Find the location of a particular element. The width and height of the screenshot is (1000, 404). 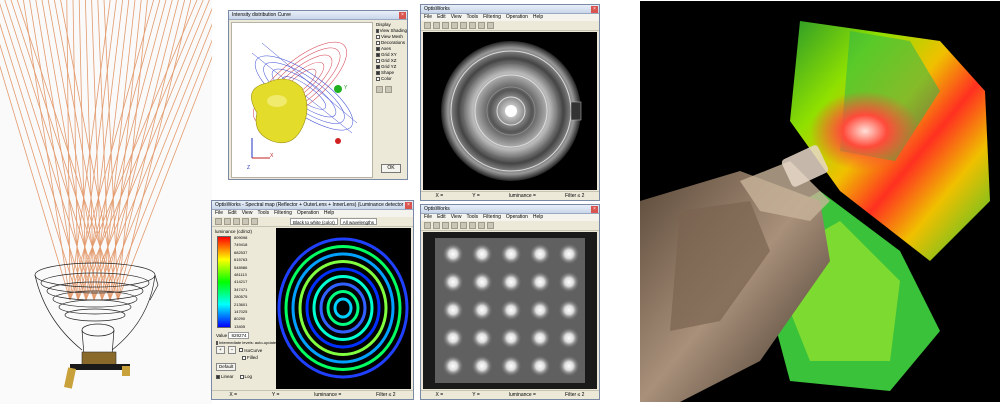

scale-value: 280575 is located at coordinates (241, 297).